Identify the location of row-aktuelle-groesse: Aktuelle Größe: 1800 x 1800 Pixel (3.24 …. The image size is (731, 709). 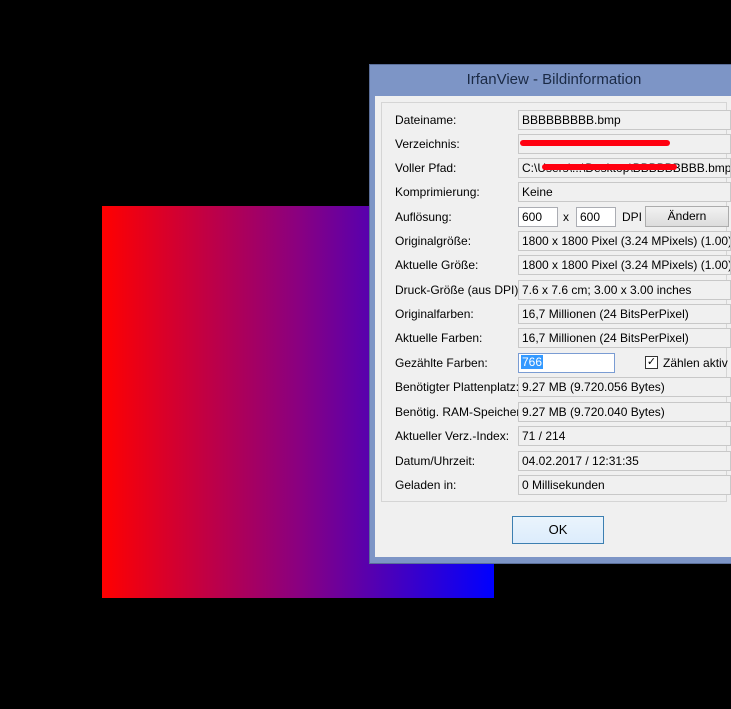
(556, 265).